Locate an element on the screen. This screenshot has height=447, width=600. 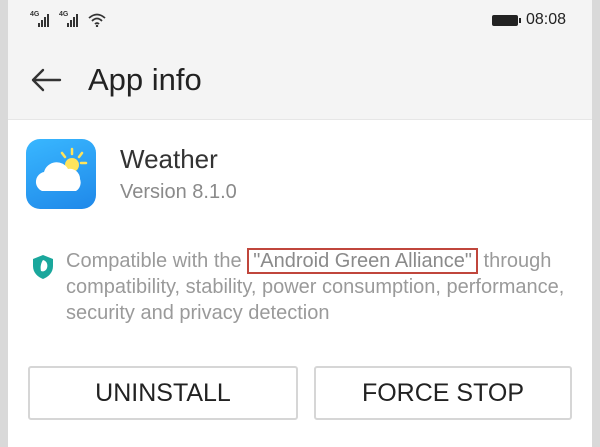
wifi-icon is located at coordinates (97, 20).